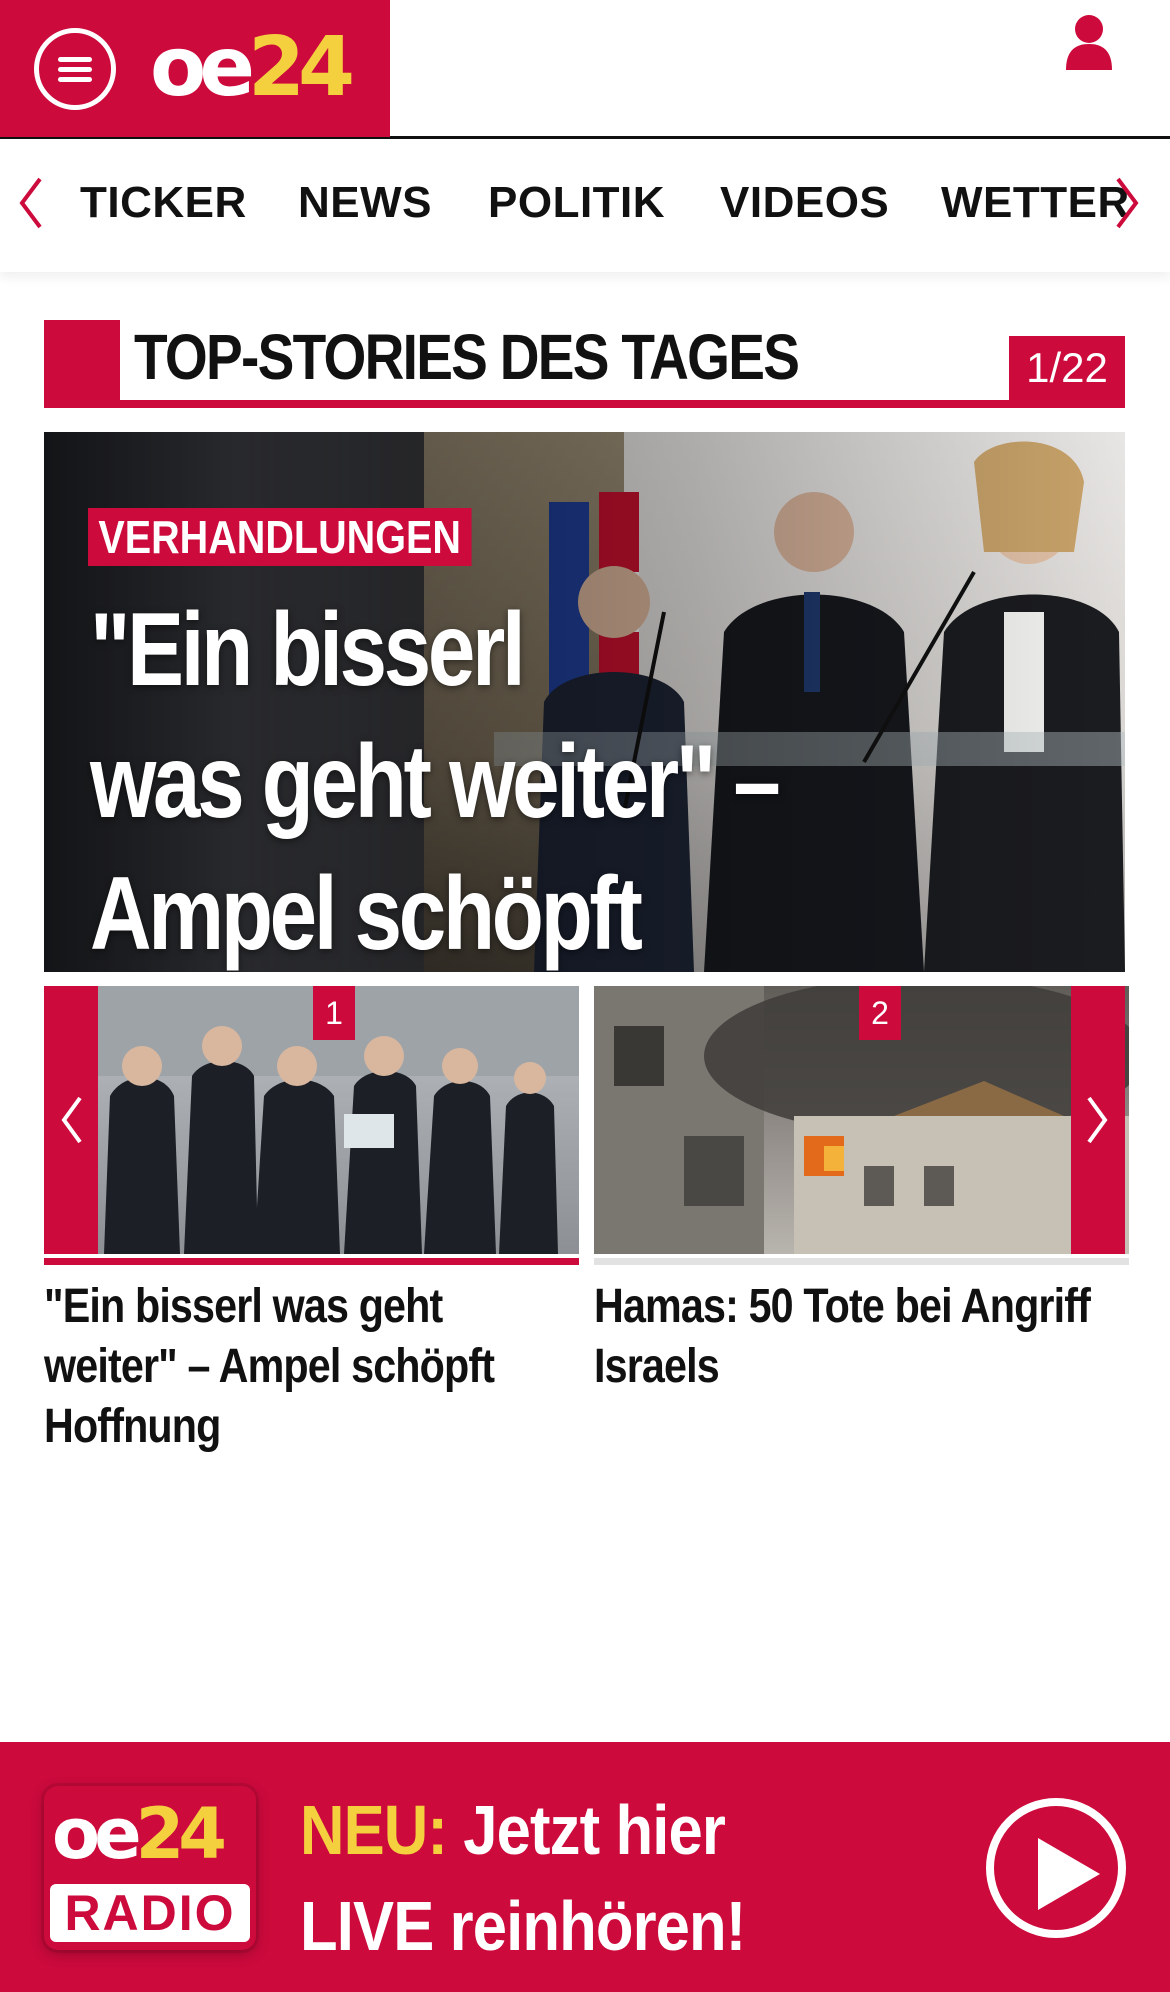 Image resolution: width=1170 pixels, height=1992 pixels. I want to click on carousel-progress-inactive, so click(861, 1261).